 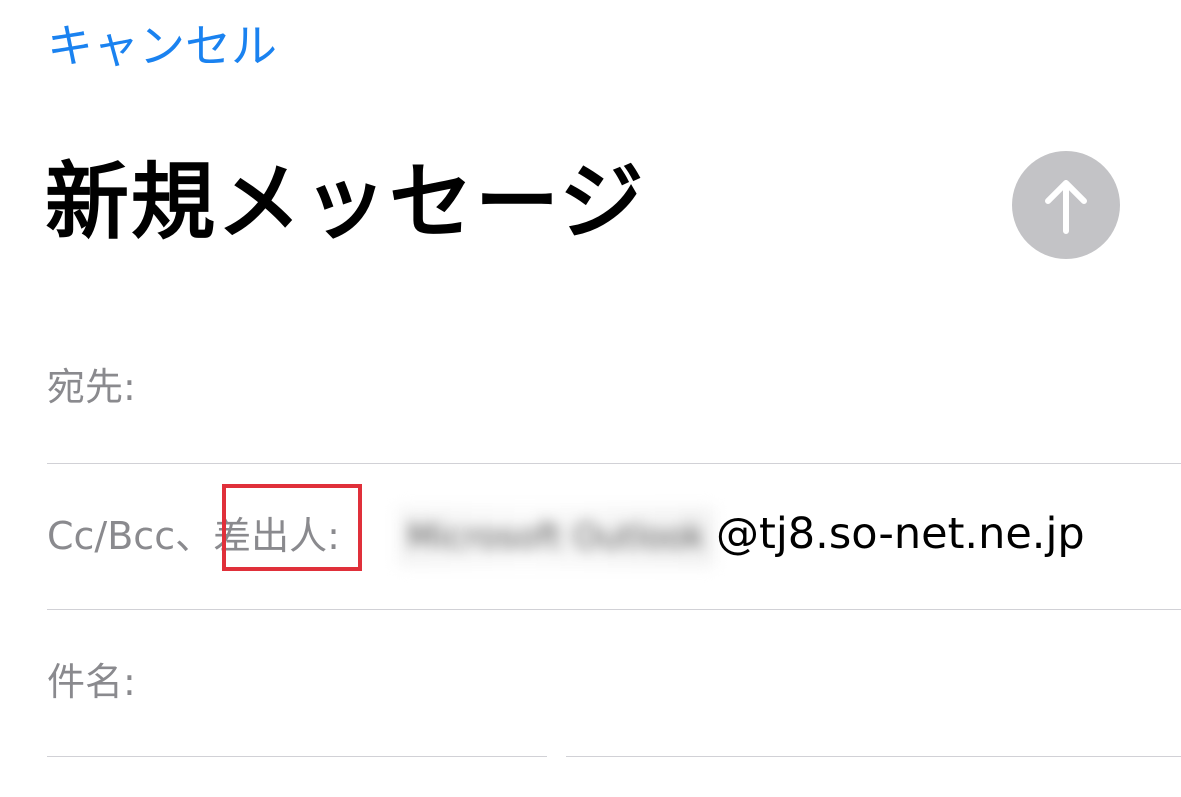 I want to click on send-button, so click(x=1066, y=205).